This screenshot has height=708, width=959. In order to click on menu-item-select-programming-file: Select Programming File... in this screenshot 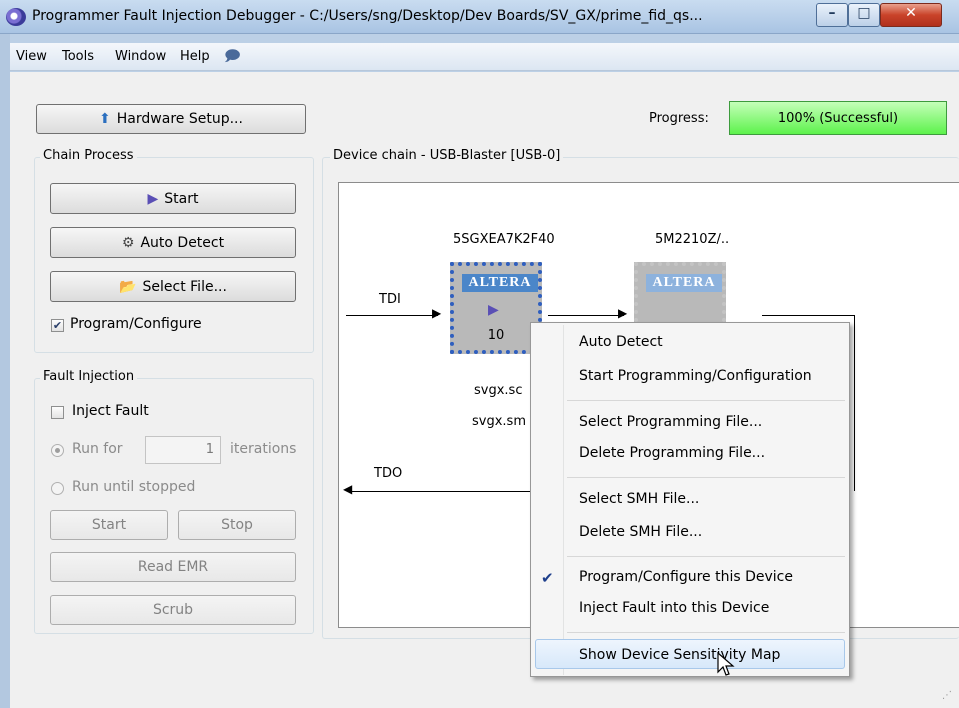, I will do `click(670, 422)`.